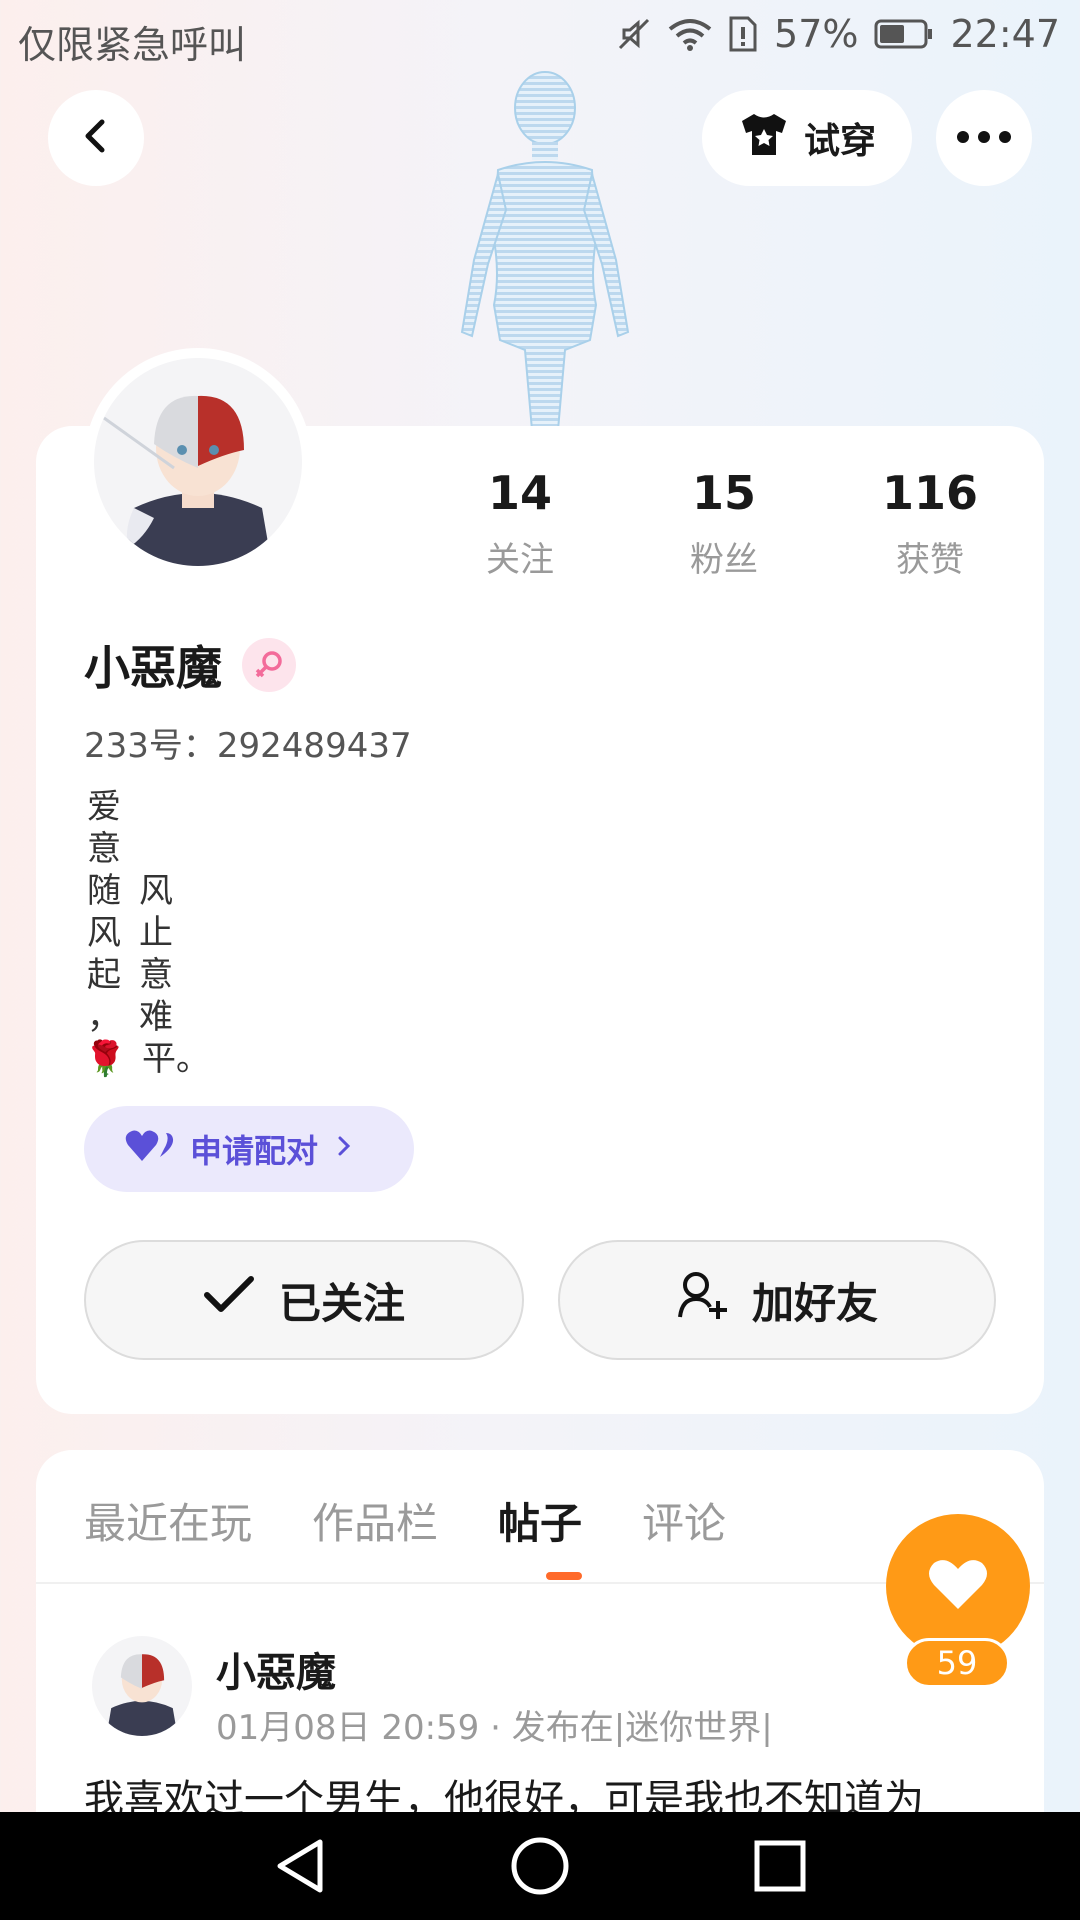 The width and height of the screenshot is (1080, 1920). Describe the element at coordinates (724, 560) in the screenshot. I see `stat-label: 粉丝` at that location.